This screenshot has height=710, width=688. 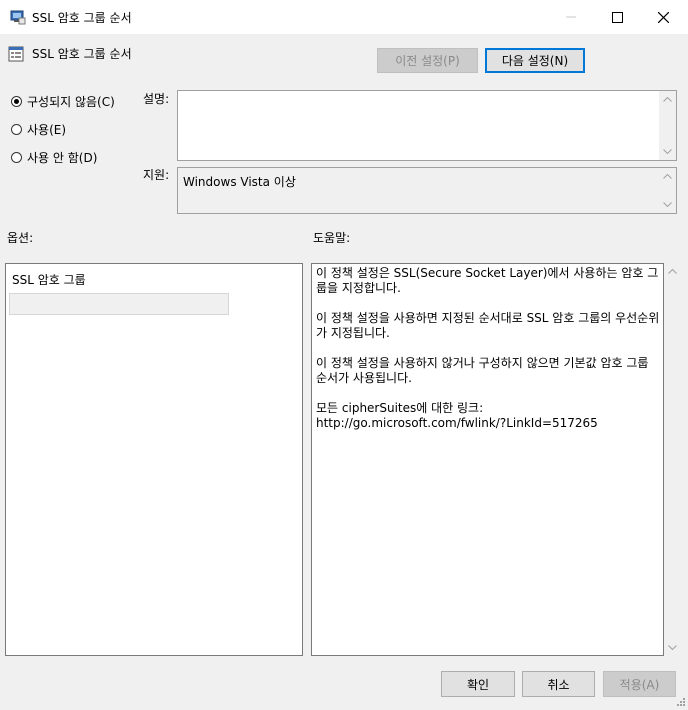 I want to click on next-setting-button: 다음 설정(N), so click(x=535, y=60).